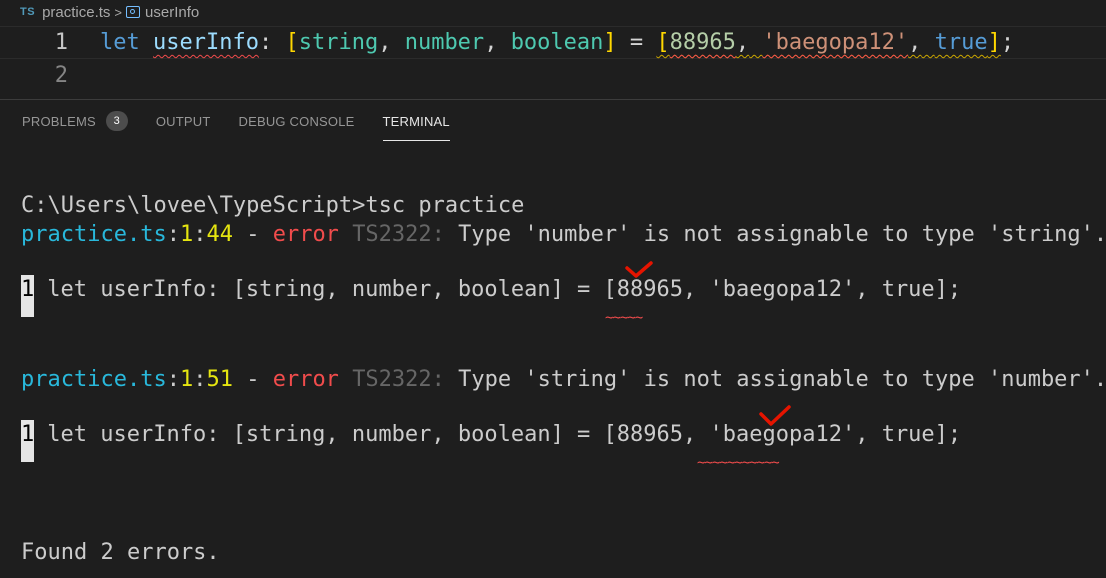 The image size is (1106, 578). I want to click on tab-label: DEBUG CONSOLE, so click(296, 121).